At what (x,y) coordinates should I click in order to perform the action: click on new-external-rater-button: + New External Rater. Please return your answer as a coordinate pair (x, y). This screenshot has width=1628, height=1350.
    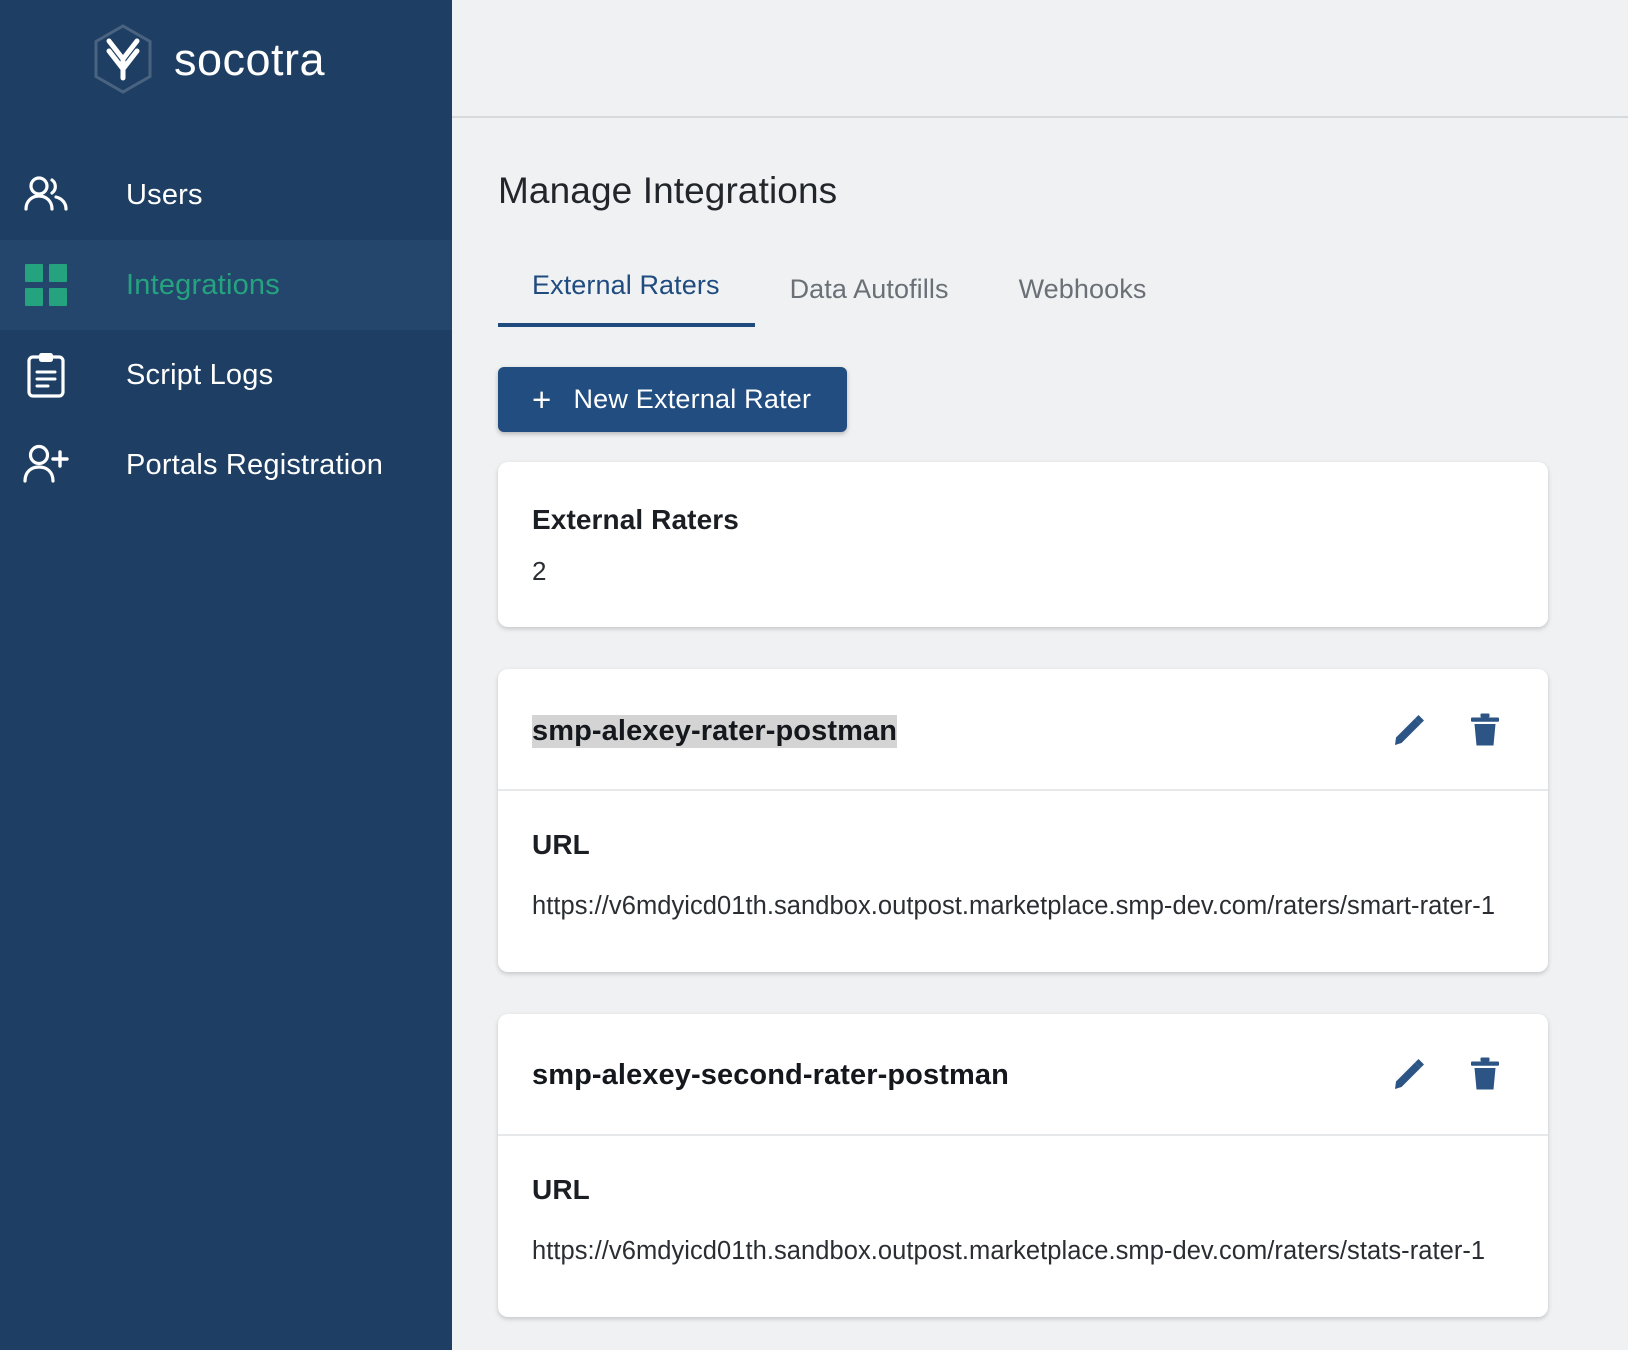
    Looking at the image, I should click on (673, 399).